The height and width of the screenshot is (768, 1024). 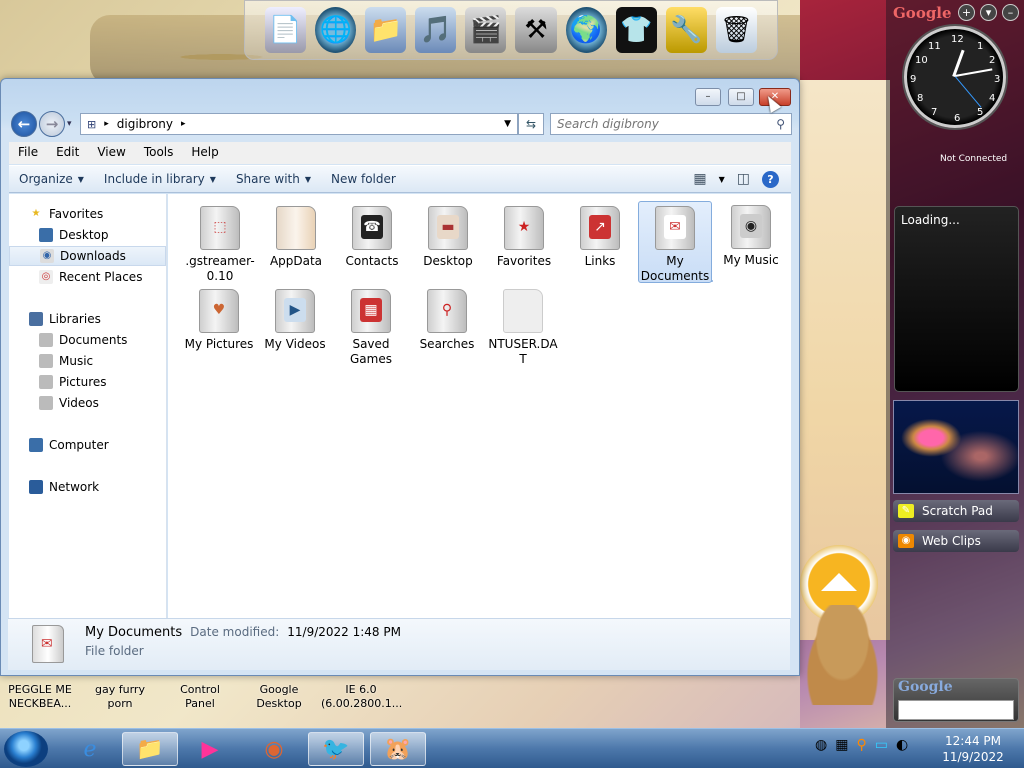 What do you see at coordinates (90, 749) in the screenshot?
I see `internet-explorer-taskbar-icon: ℯ` at bounding box center [90, 749].